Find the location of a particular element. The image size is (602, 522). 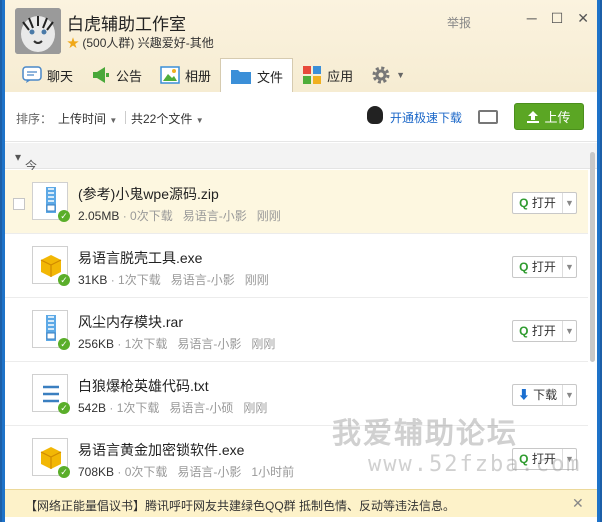

watermark-text: 我爱辅助论坛 is located at coordinates (425, 434).